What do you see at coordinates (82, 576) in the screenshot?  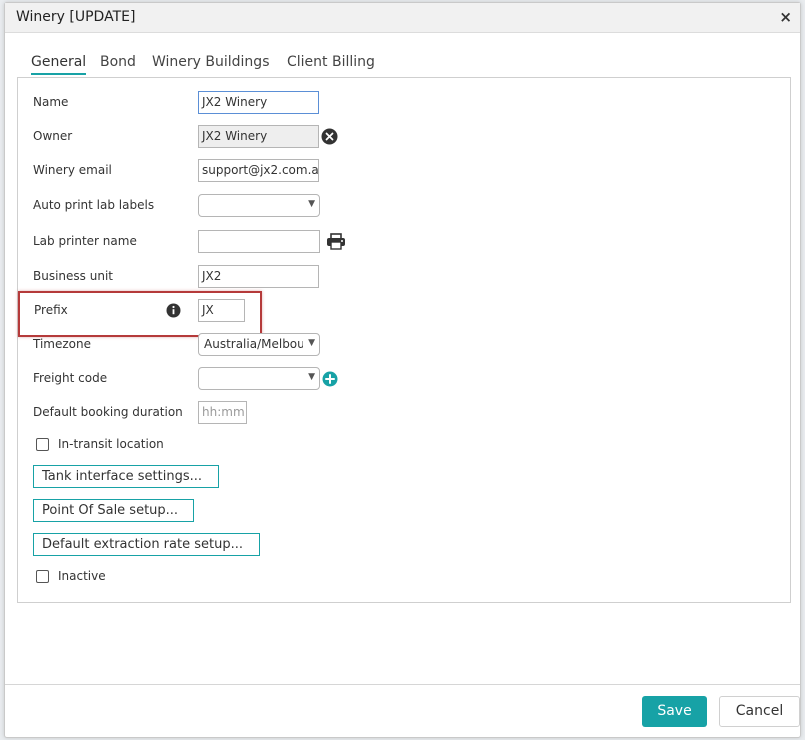 I see `inactive-label: Inactive` at bounding box center [82, 576].